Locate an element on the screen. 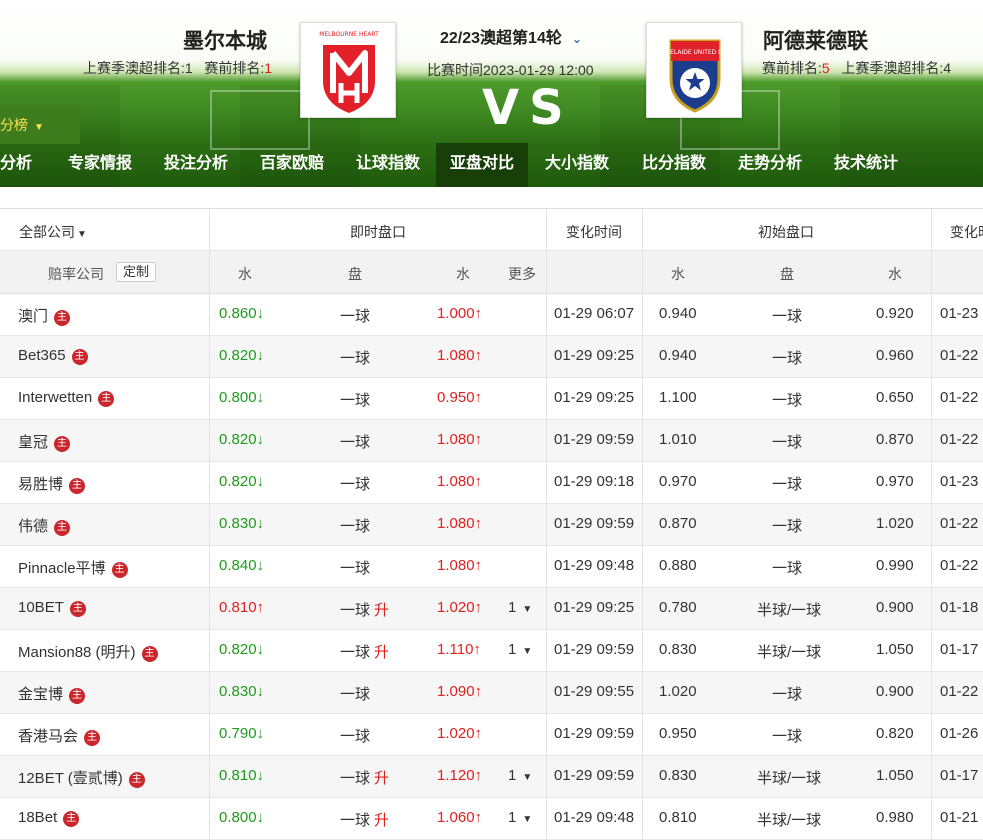 The image size is (983, 840). company-name: Bet365 主 is located at coordinates (53, 356).